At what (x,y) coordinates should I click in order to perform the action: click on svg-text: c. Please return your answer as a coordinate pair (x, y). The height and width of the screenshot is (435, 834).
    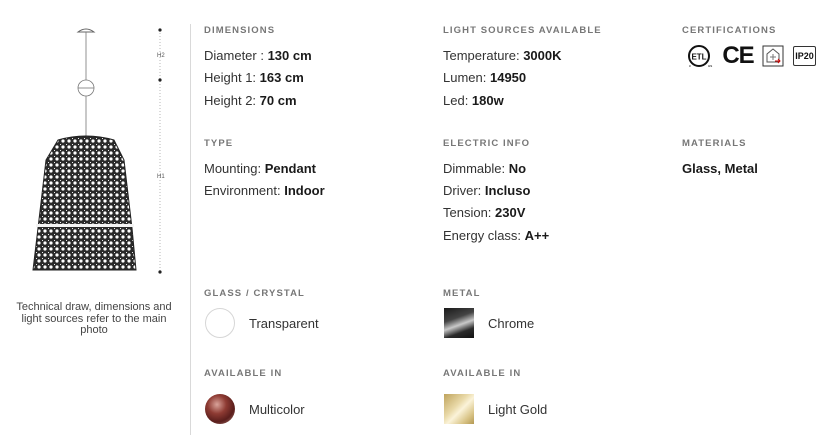
    Looking at the image, I should click on (690, 65).